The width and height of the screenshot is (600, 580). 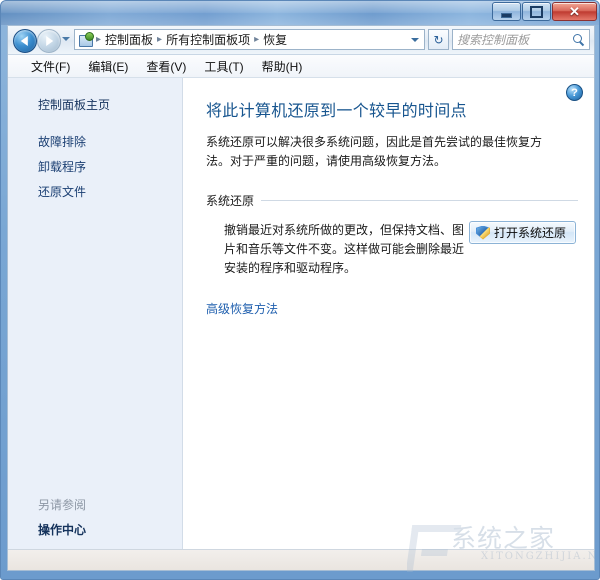 I want to click on open-system-restore-button: 打开系统还原, so click(x=522, y=232).